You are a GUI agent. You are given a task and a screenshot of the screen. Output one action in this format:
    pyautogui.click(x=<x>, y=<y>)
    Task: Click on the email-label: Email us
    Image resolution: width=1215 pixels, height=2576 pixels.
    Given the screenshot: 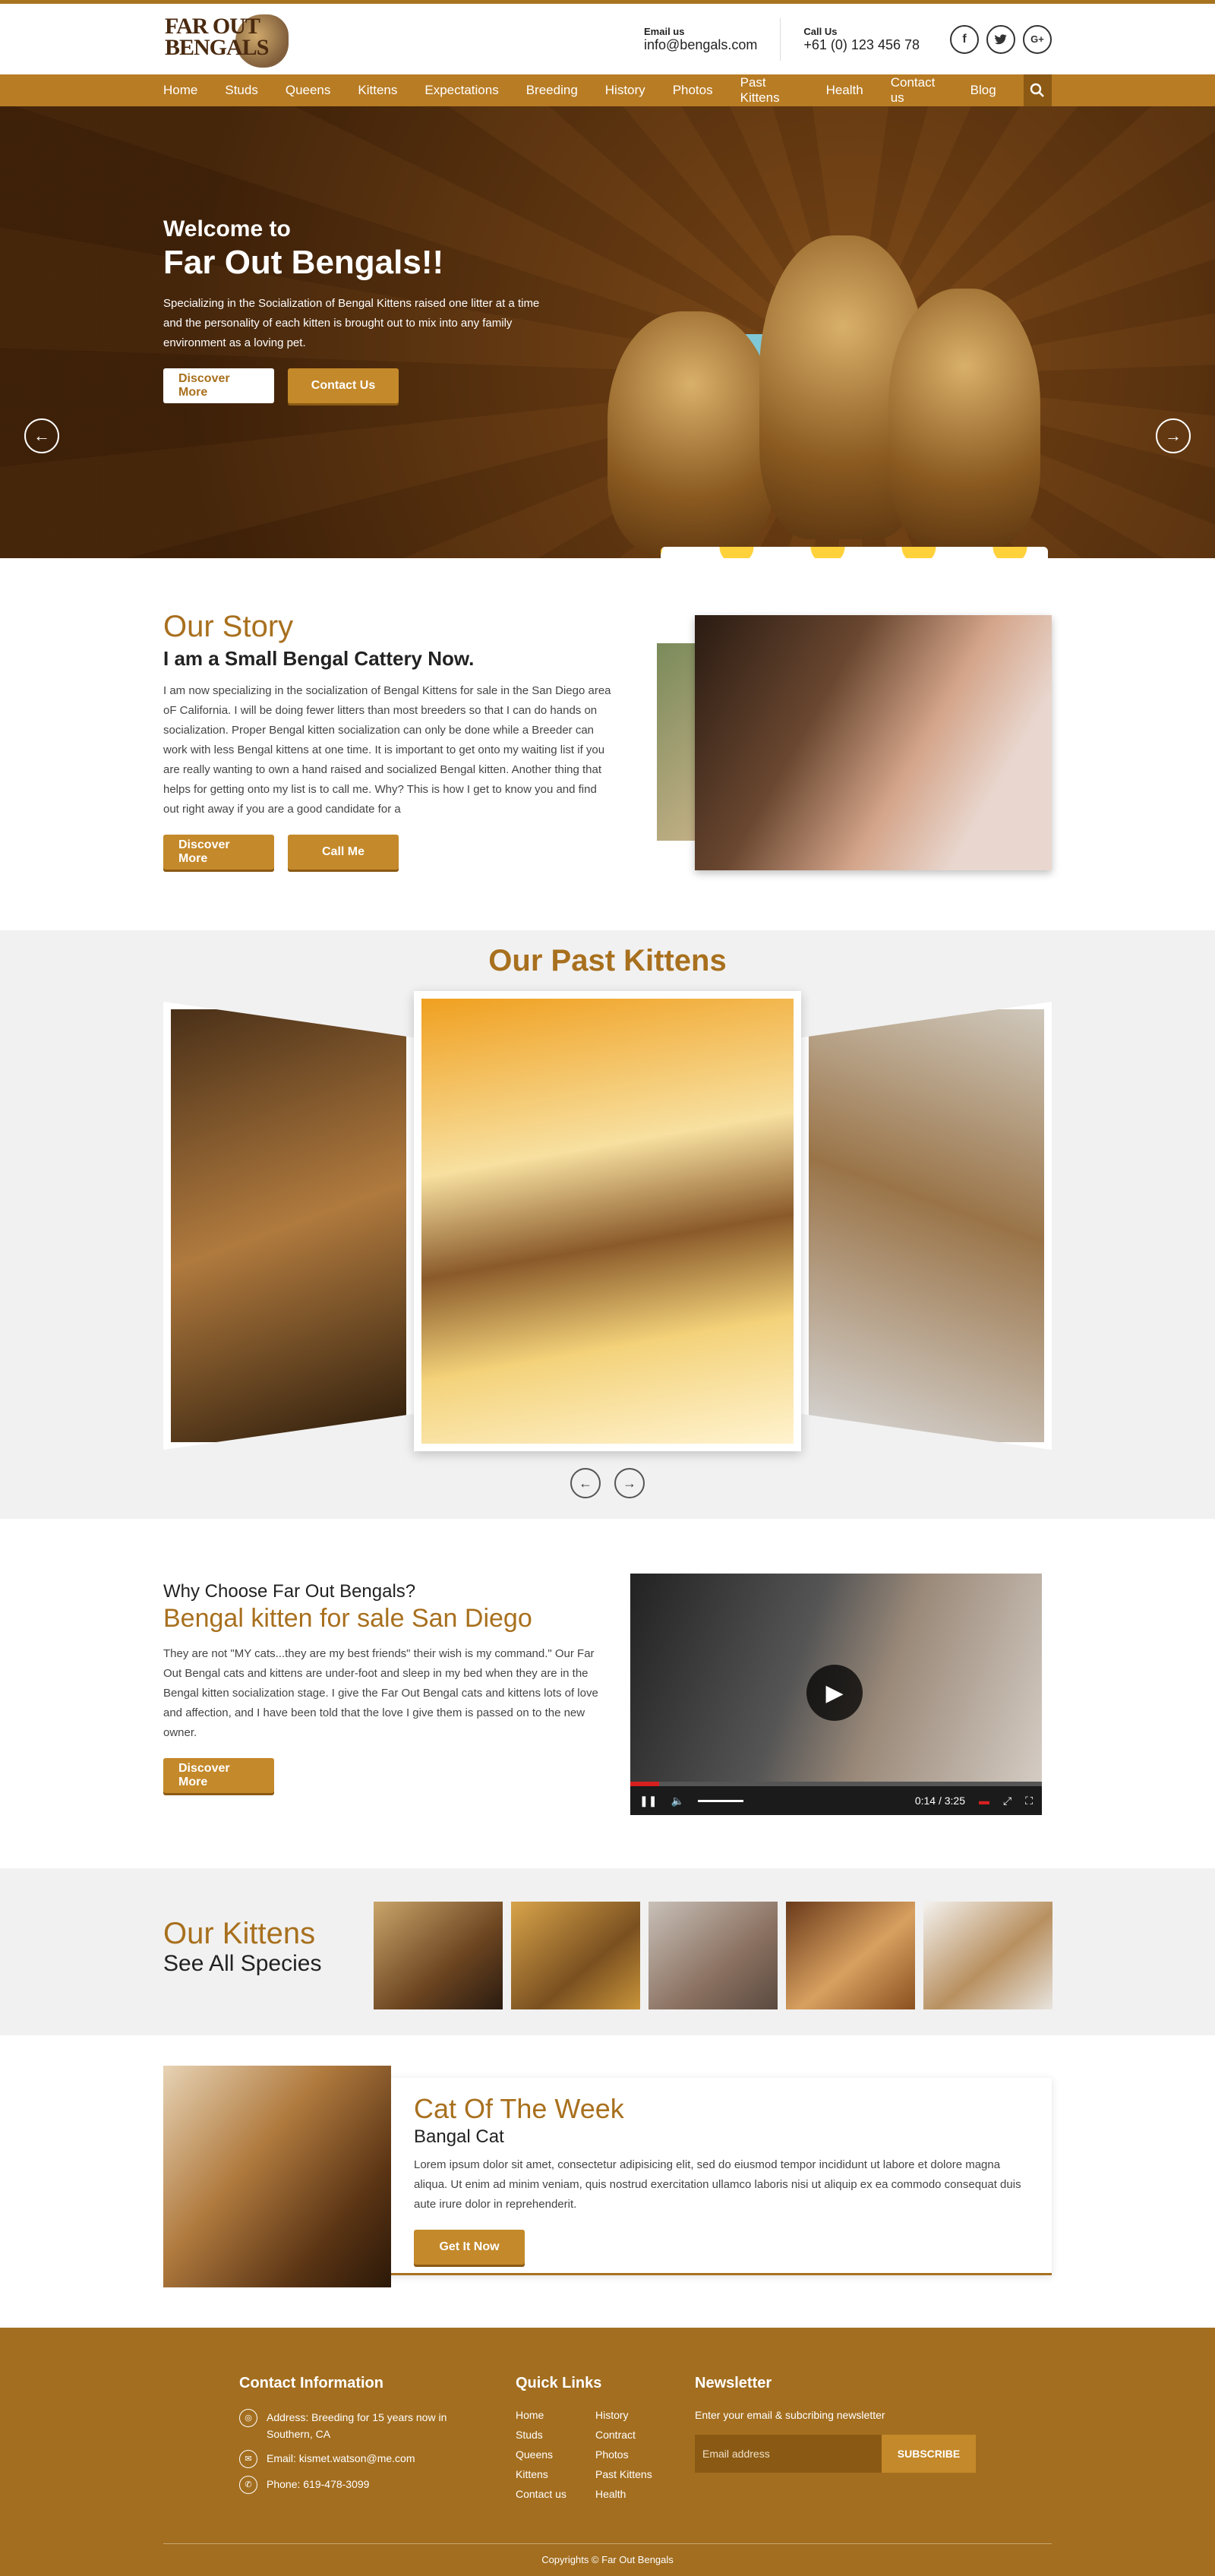 What is the action you would take?
    pyautogui.click(x=664, y=31)
    